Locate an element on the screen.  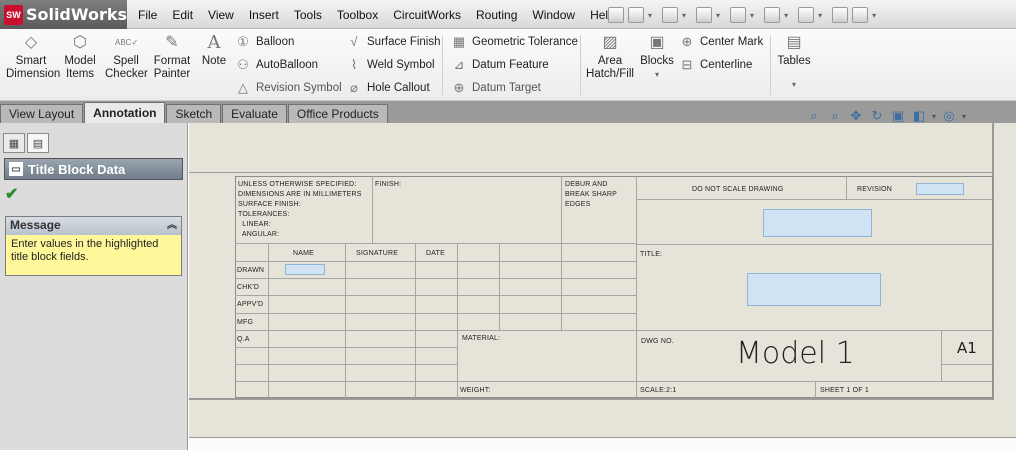
blocks-button: ▣ Blocks ▾ is located at coordinates (657, 57).